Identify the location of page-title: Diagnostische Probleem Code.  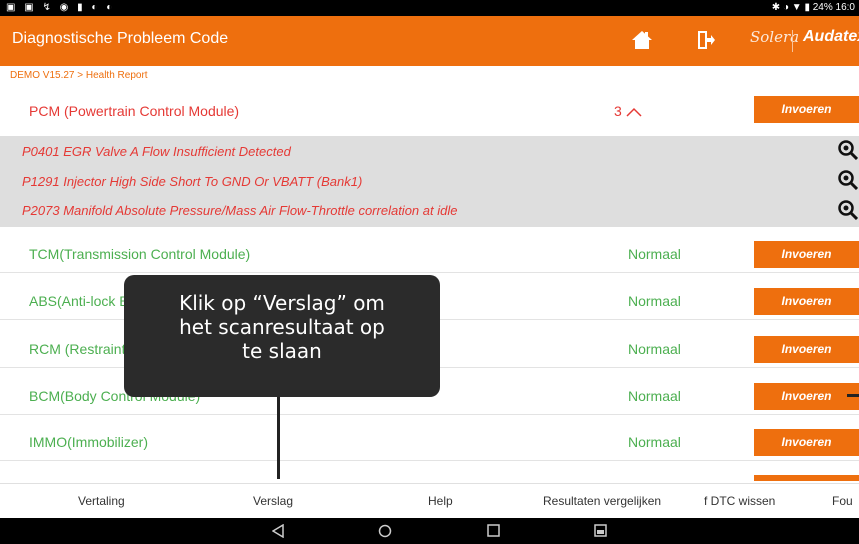
(120, 38).